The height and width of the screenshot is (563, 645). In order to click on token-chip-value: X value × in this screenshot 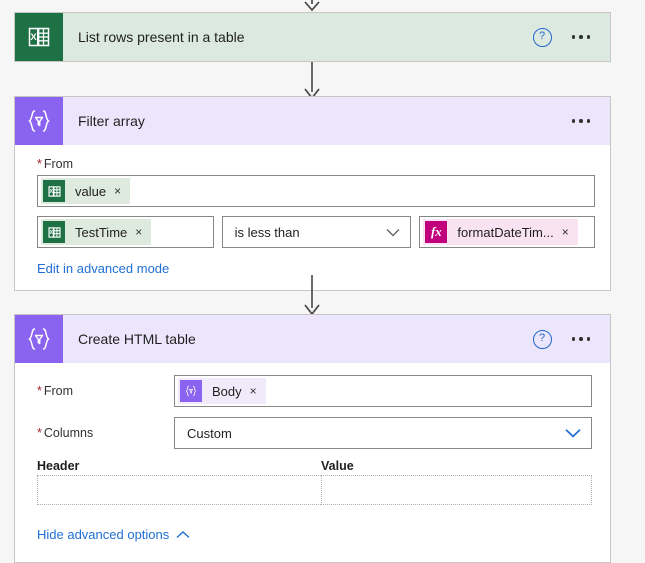, I will do `click(86, 191)`.